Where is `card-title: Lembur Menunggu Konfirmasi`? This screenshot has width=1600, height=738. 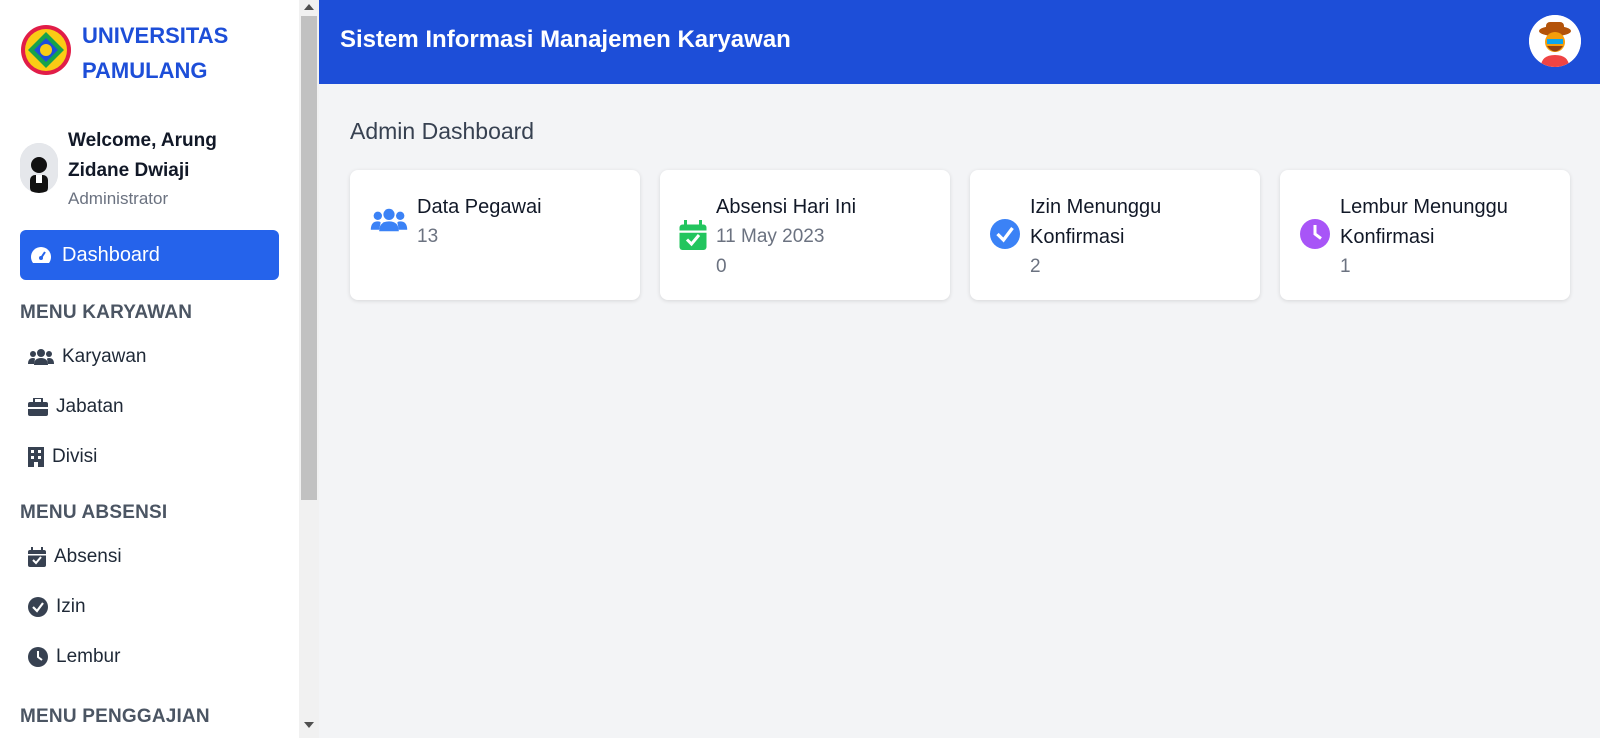 card-title: Lembur Menunggu Konfirmasi is located at coordinates (1424, 222).